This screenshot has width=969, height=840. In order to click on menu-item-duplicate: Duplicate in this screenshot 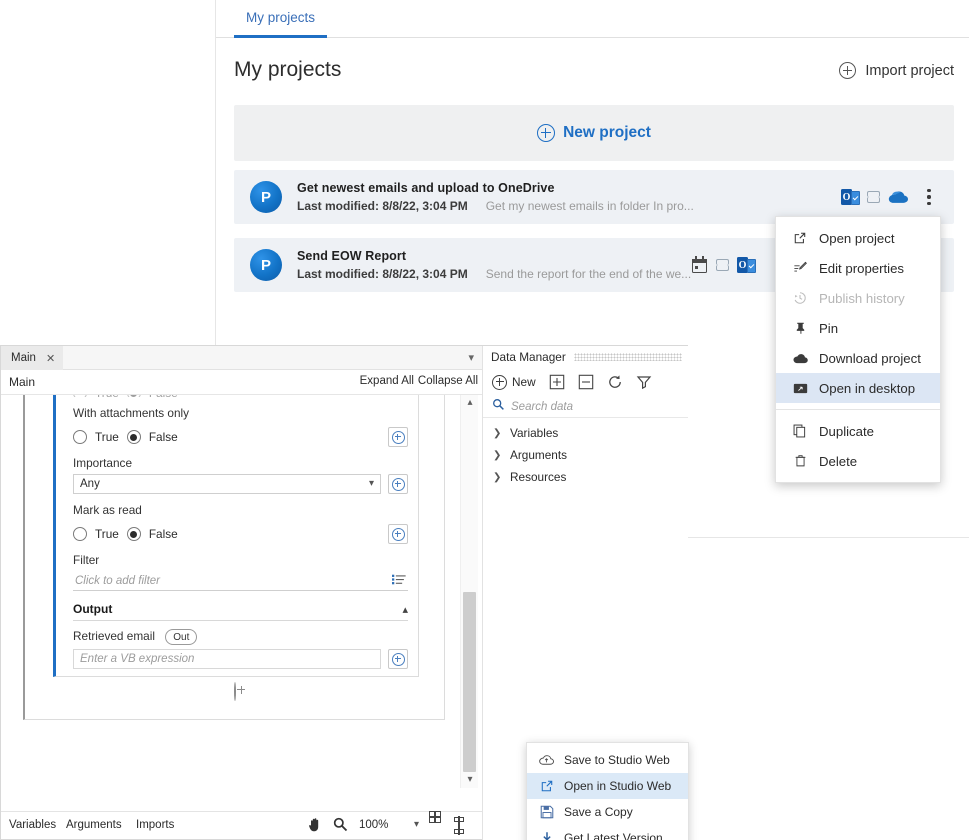, I will do `click(858, 431)`.